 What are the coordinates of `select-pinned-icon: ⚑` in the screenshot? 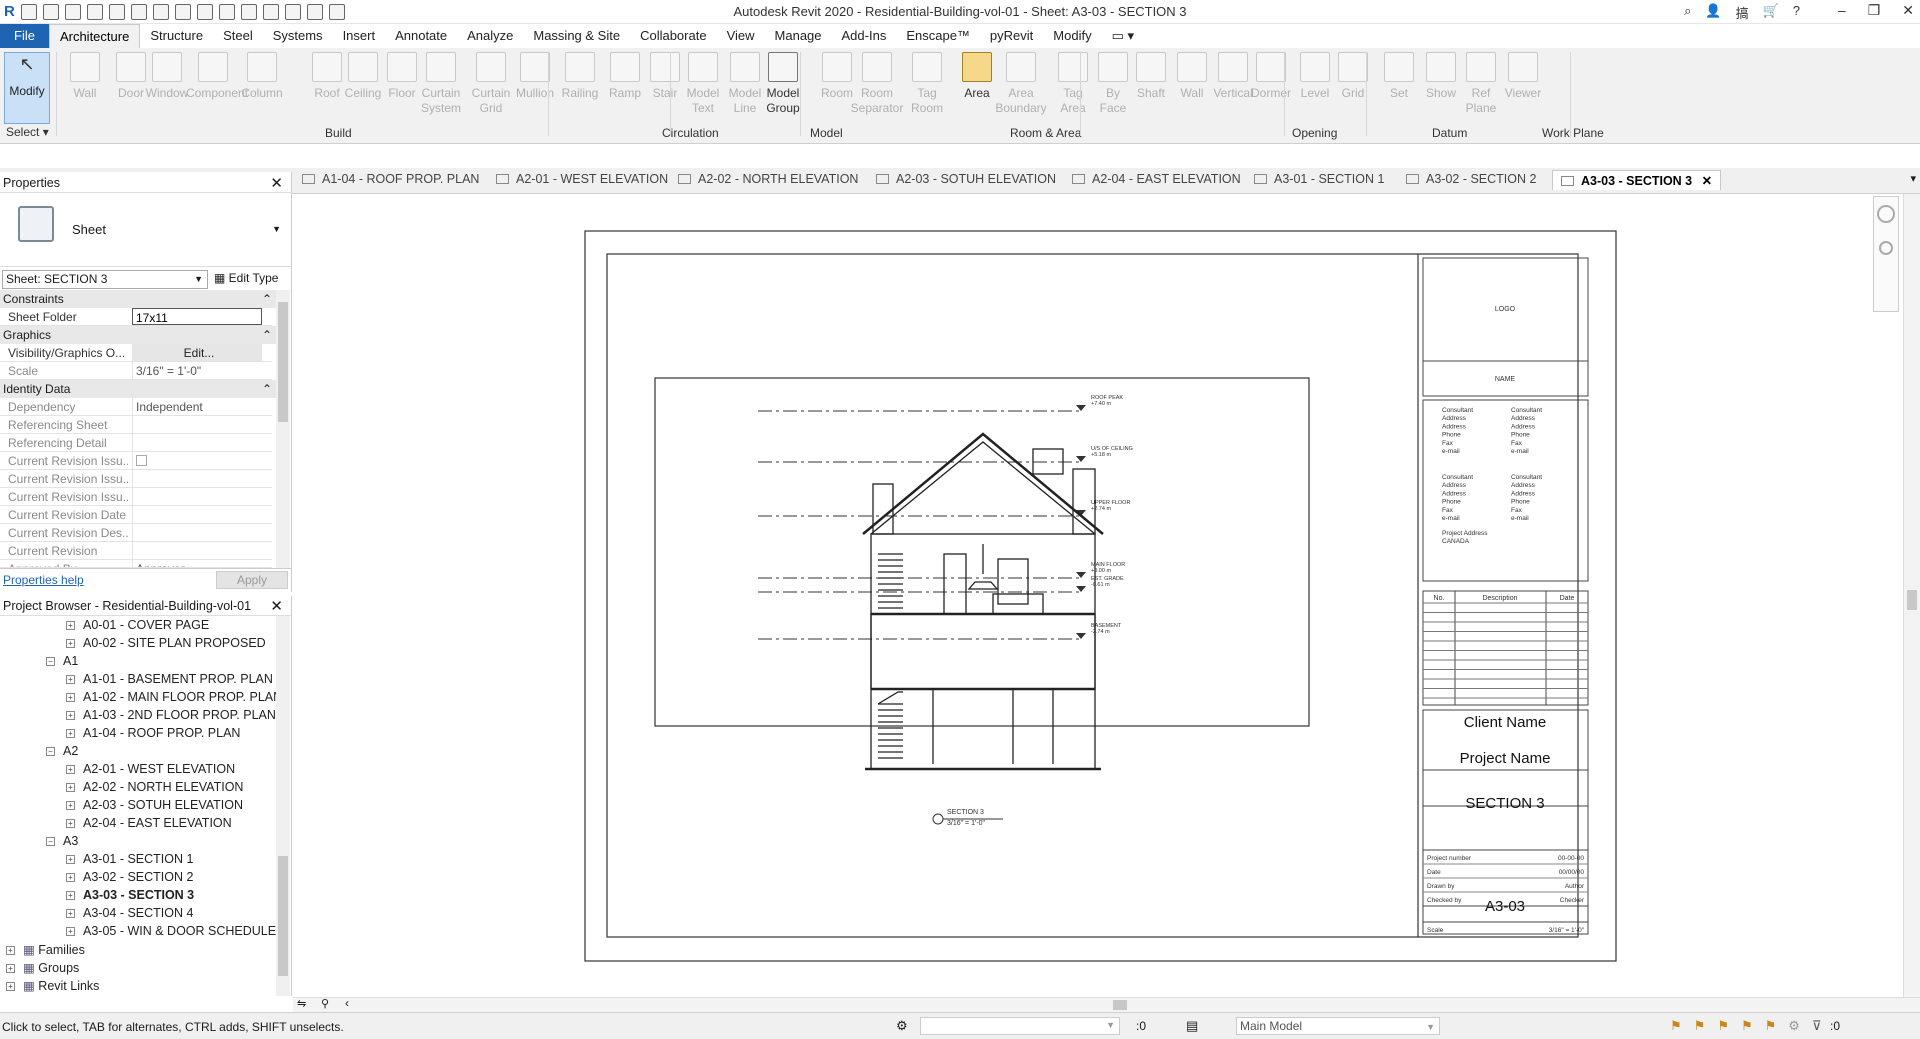 It's located at (1723, 1026).